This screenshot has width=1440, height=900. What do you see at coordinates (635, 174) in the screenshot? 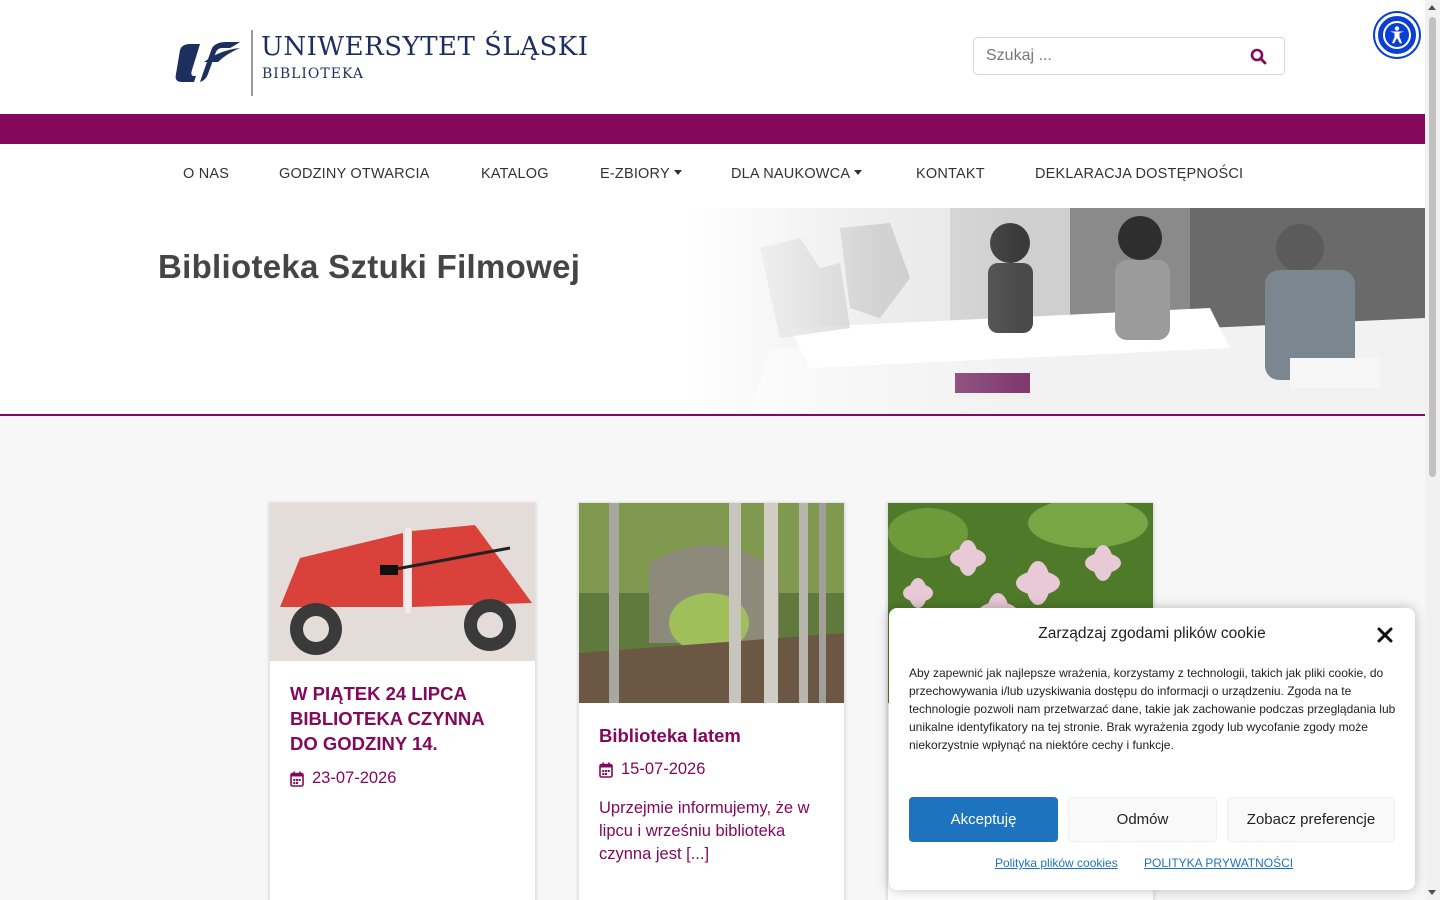
I see `nav-item-label: E-ZBIORY` at bounding box center [635, 174].